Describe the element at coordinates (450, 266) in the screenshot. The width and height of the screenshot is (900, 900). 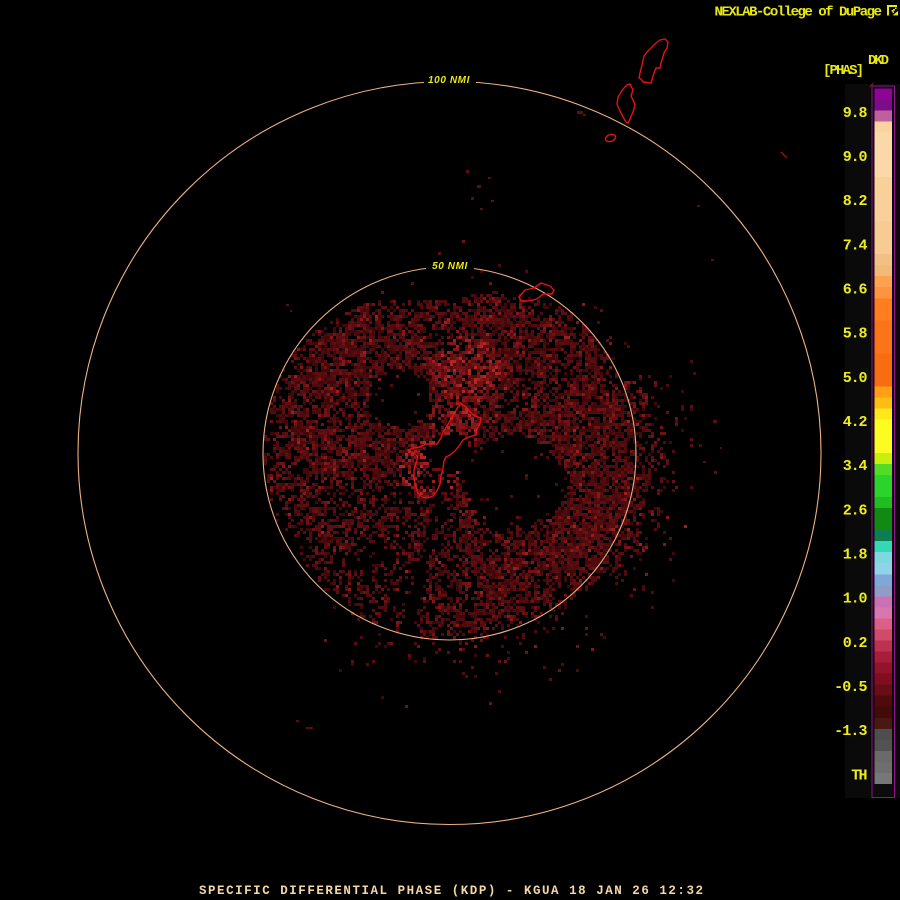
I see `svg-text: 50 NMI` at that location.